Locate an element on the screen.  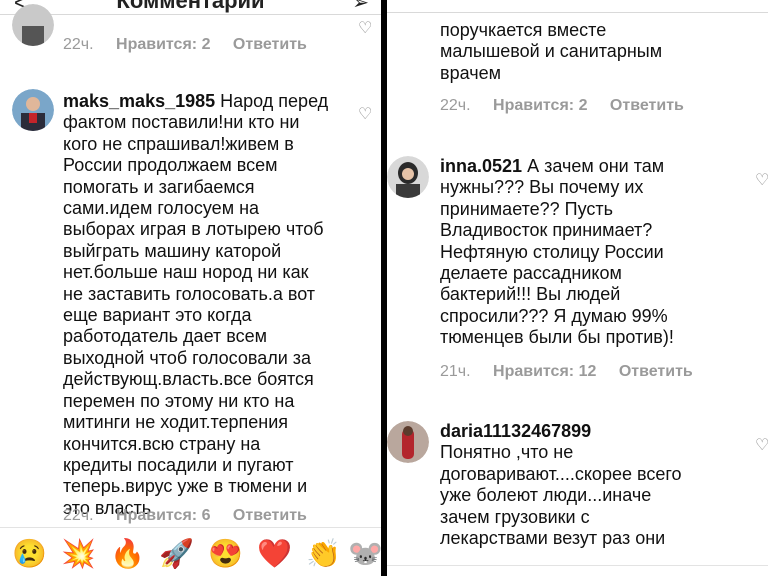
comment-text-line: Понятно ,что не is located at coordinates (507, 452).